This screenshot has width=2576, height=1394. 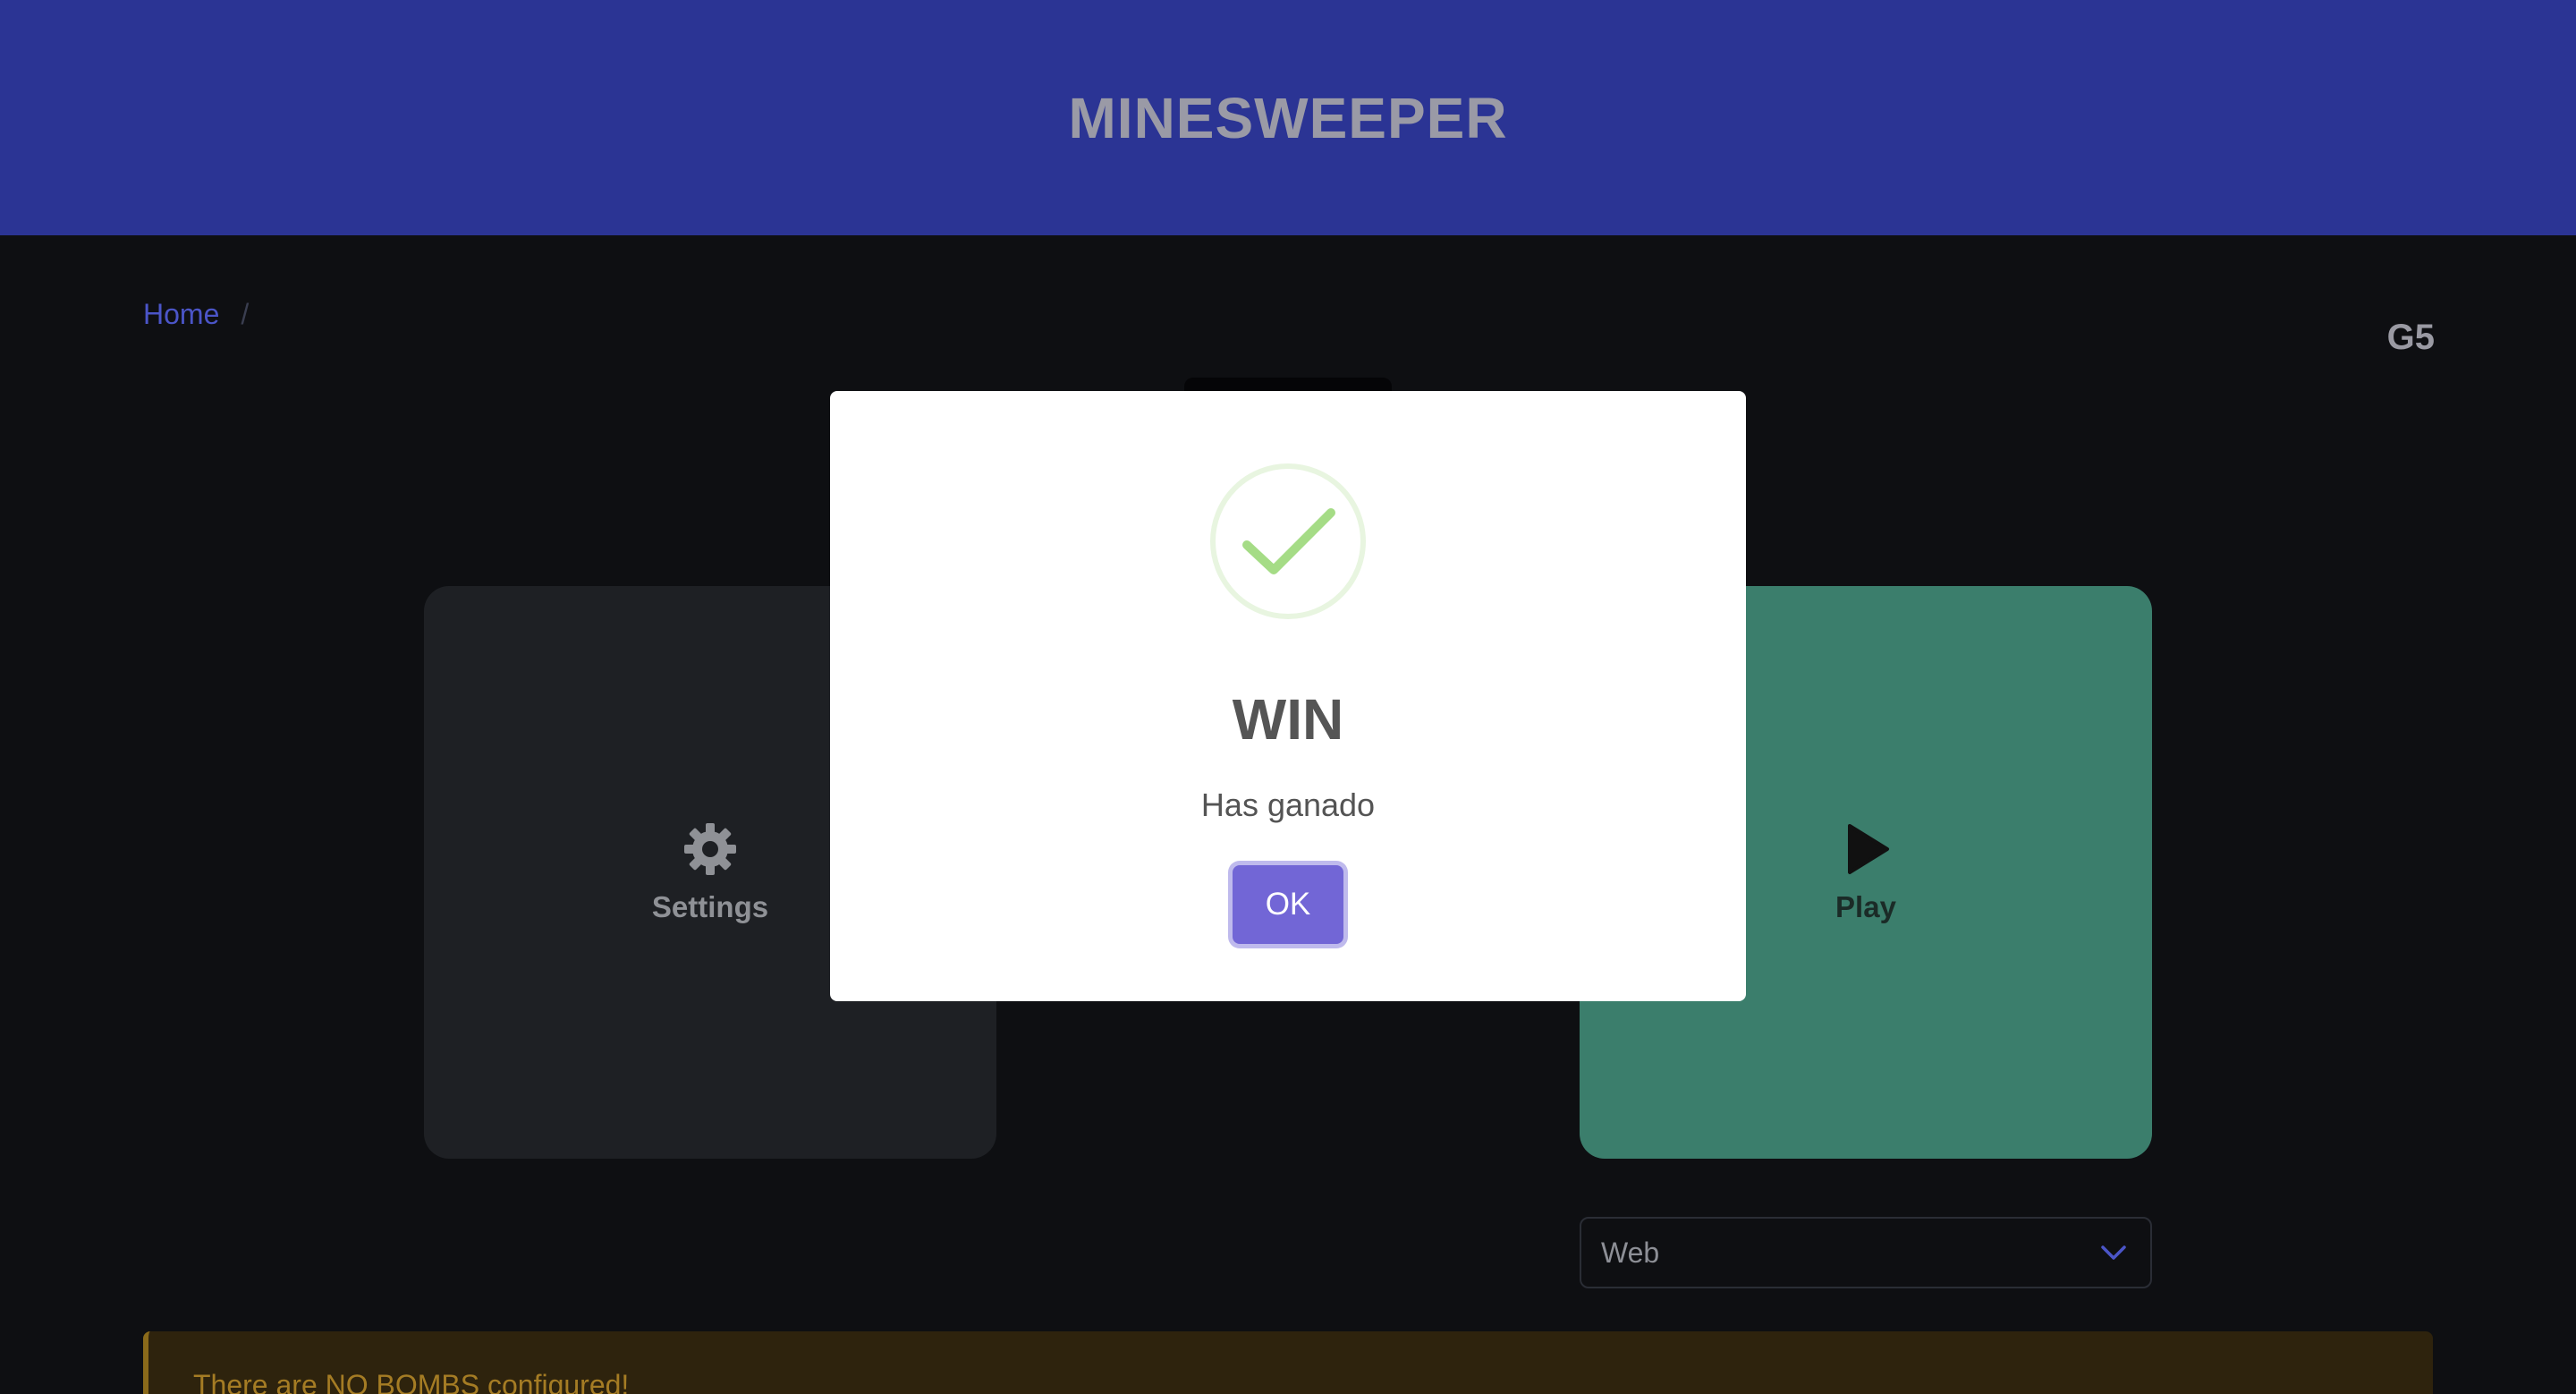 I want to click on dialog-title: WIN, so click(x=1288, y=719).